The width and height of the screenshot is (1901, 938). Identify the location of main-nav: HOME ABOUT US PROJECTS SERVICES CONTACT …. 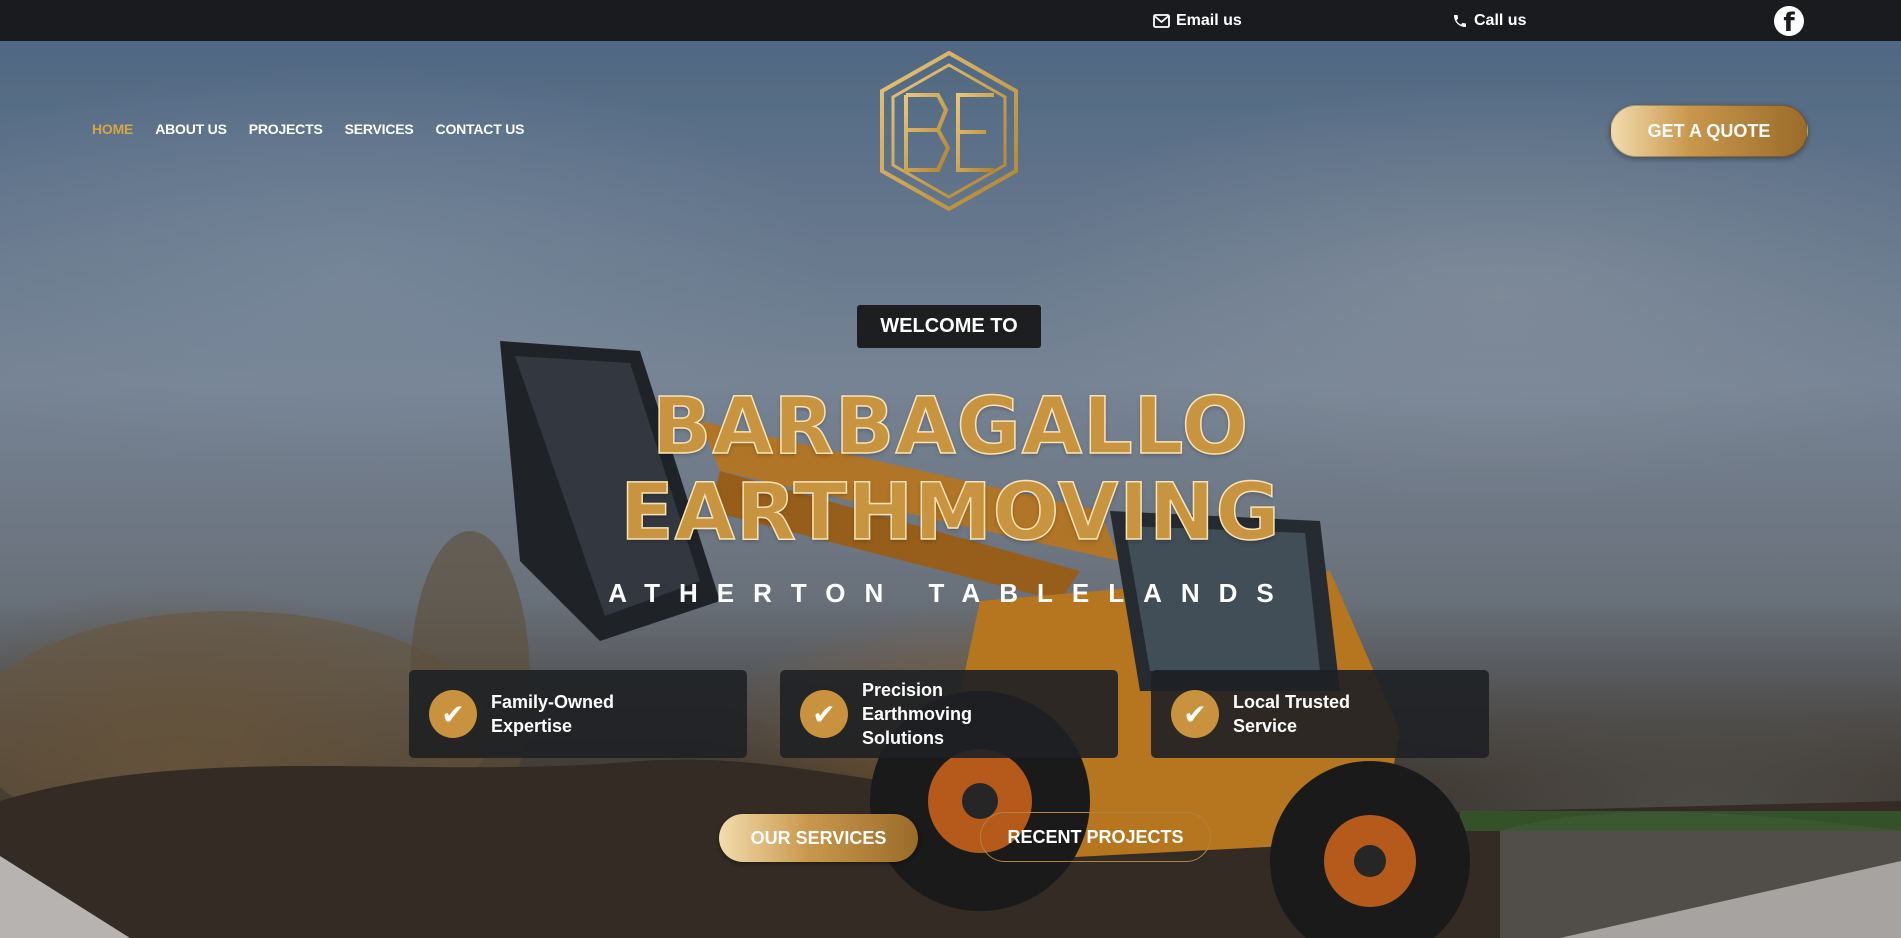
(308, 129).